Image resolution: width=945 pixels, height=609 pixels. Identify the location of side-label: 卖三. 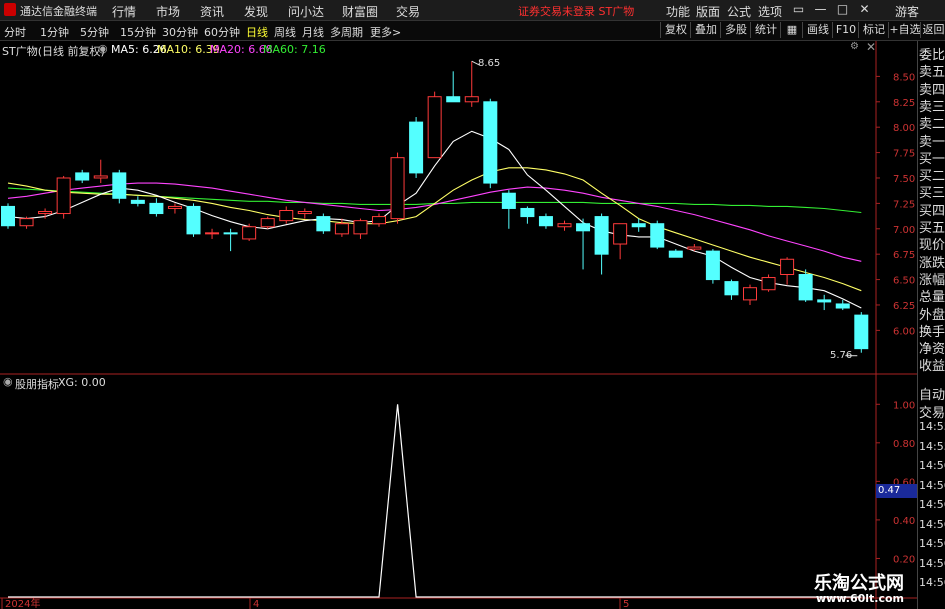
(932, 107).